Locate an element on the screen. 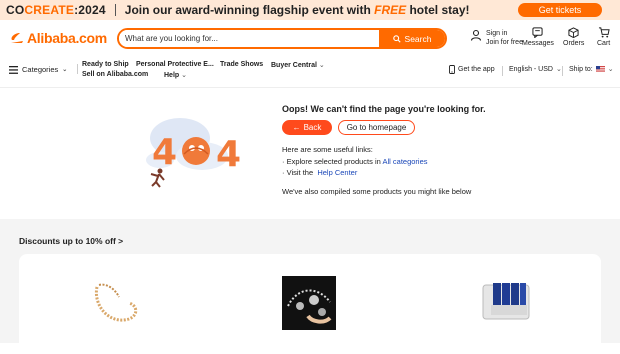 The image size is (620, 354). buyer-central-label: Buyer Central is located at coordinates (294, 65).